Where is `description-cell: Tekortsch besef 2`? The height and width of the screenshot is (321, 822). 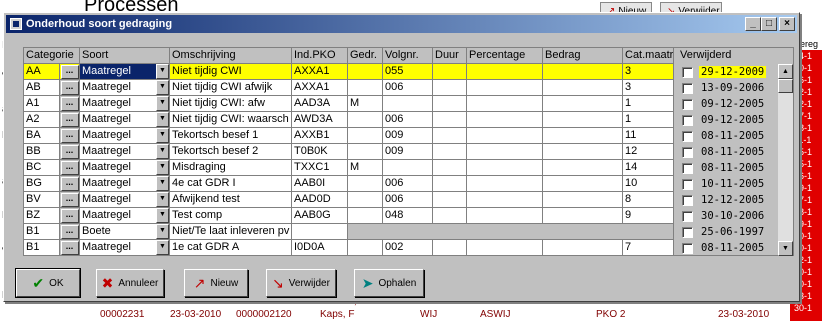 description-cell: Tekortsch besef 2 is located at coordinates (231, 152).